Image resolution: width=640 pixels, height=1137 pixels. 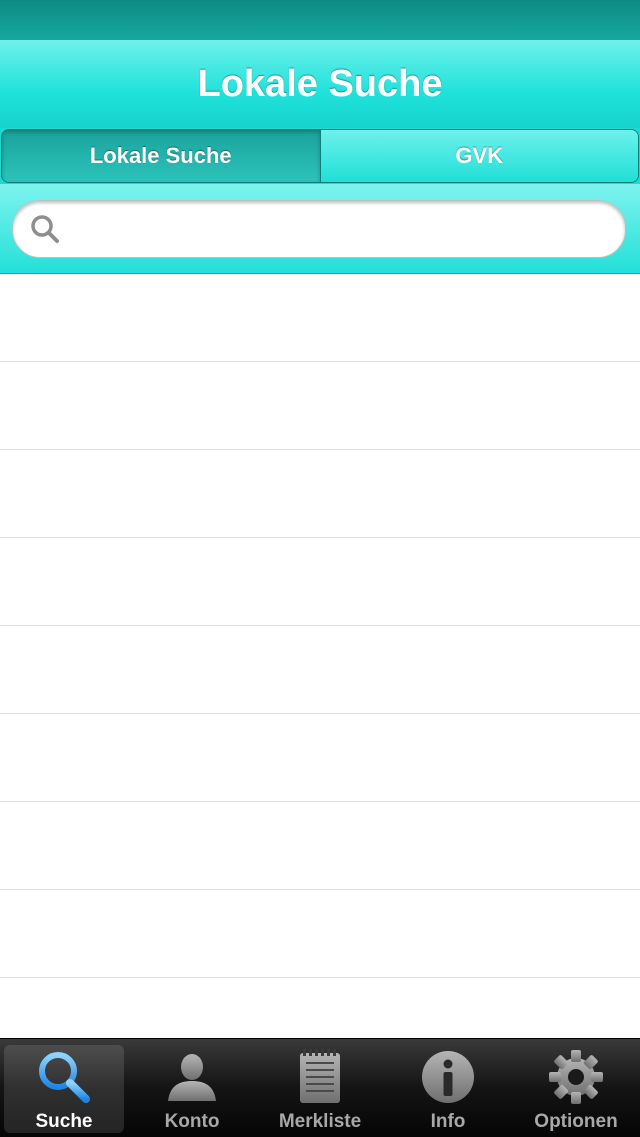 I want to click on tab-merkliste: Merkliste, so click(x=320, y=1088).